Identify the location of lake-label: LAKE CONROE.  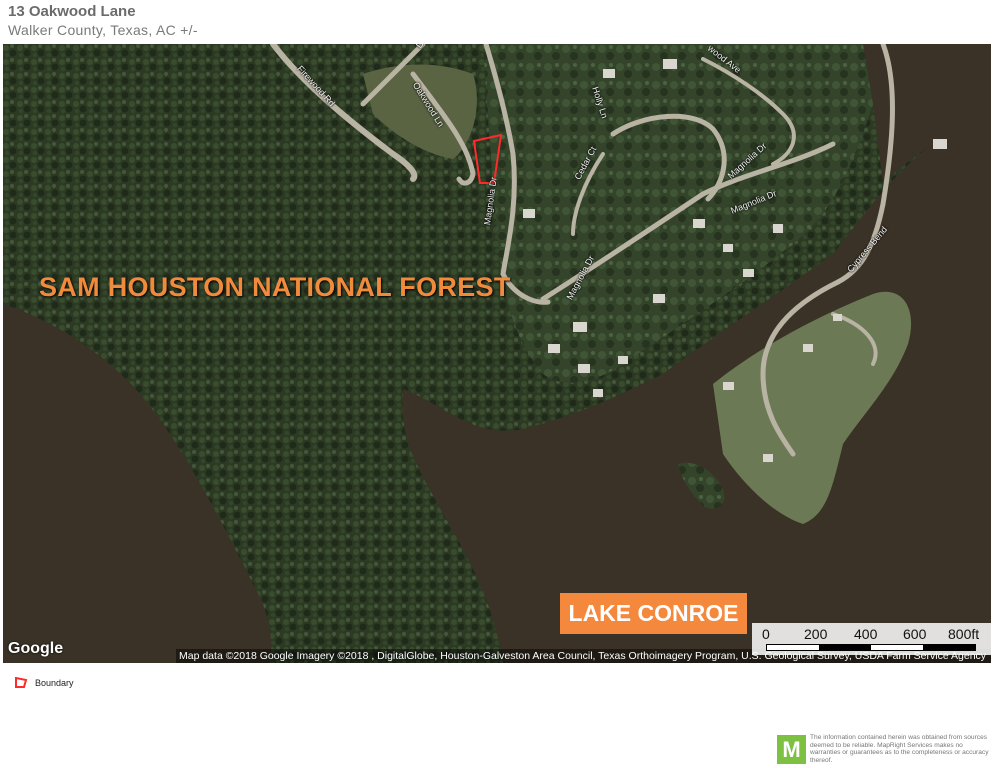
(653, 613).